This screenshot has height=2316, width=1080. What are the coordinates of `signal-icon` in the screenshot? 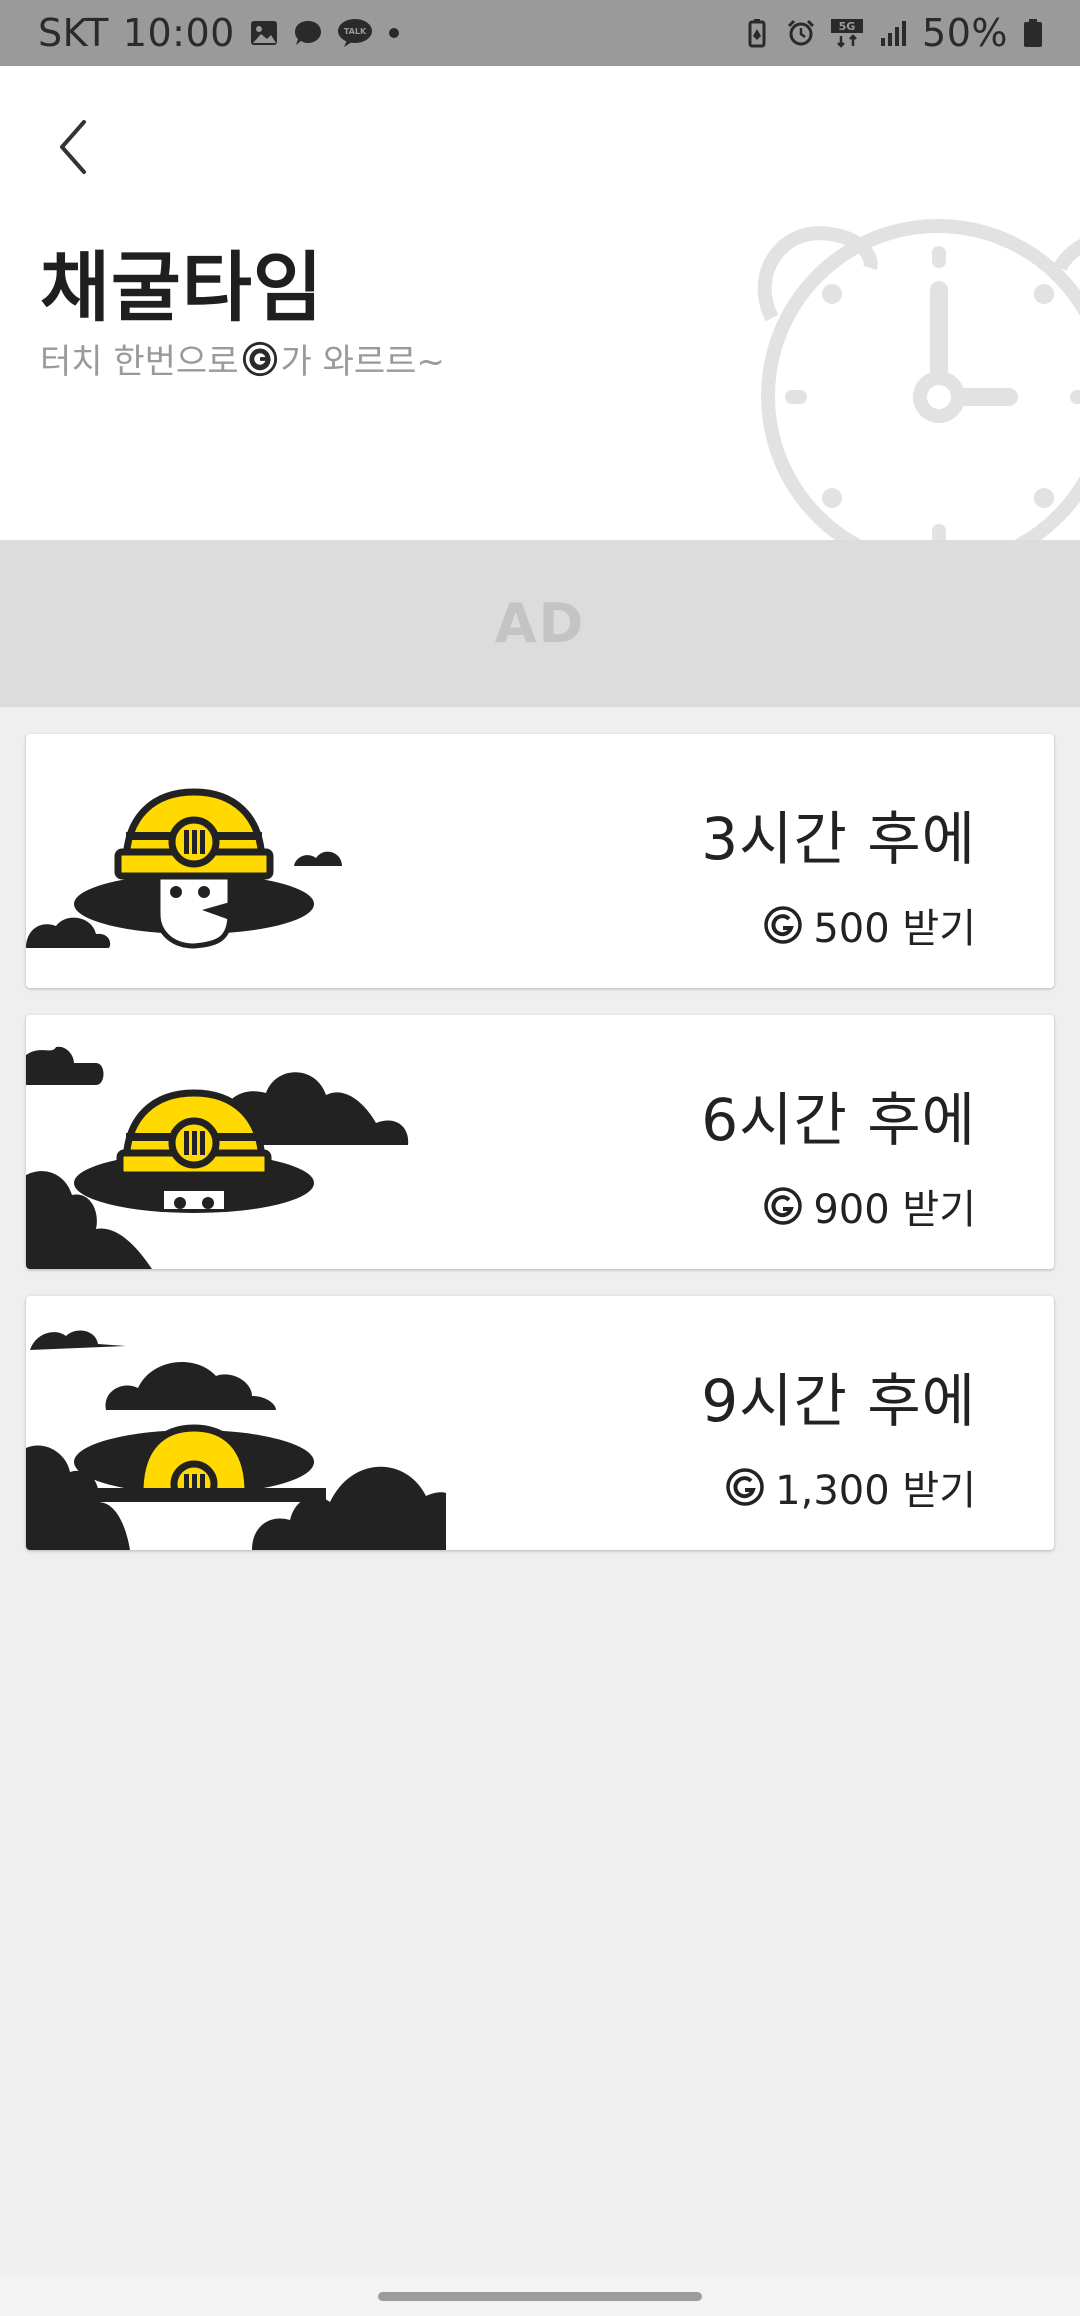 It's located at (893, 33).